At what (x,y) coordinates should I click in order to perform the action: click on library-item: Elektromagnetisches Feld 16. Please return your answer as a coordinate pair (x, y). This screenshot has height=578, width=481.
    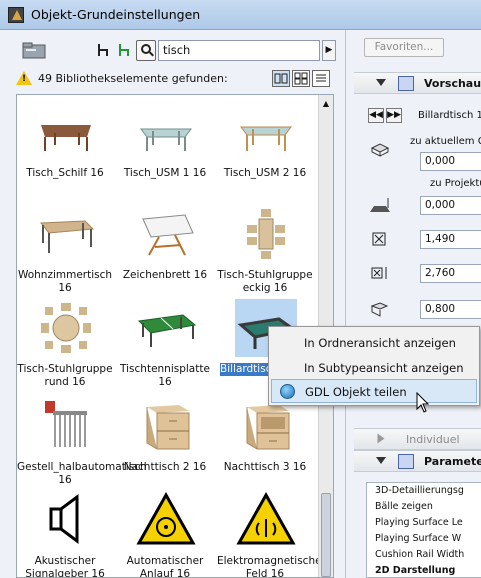
    Looking at the image, I should click on (272, 532).